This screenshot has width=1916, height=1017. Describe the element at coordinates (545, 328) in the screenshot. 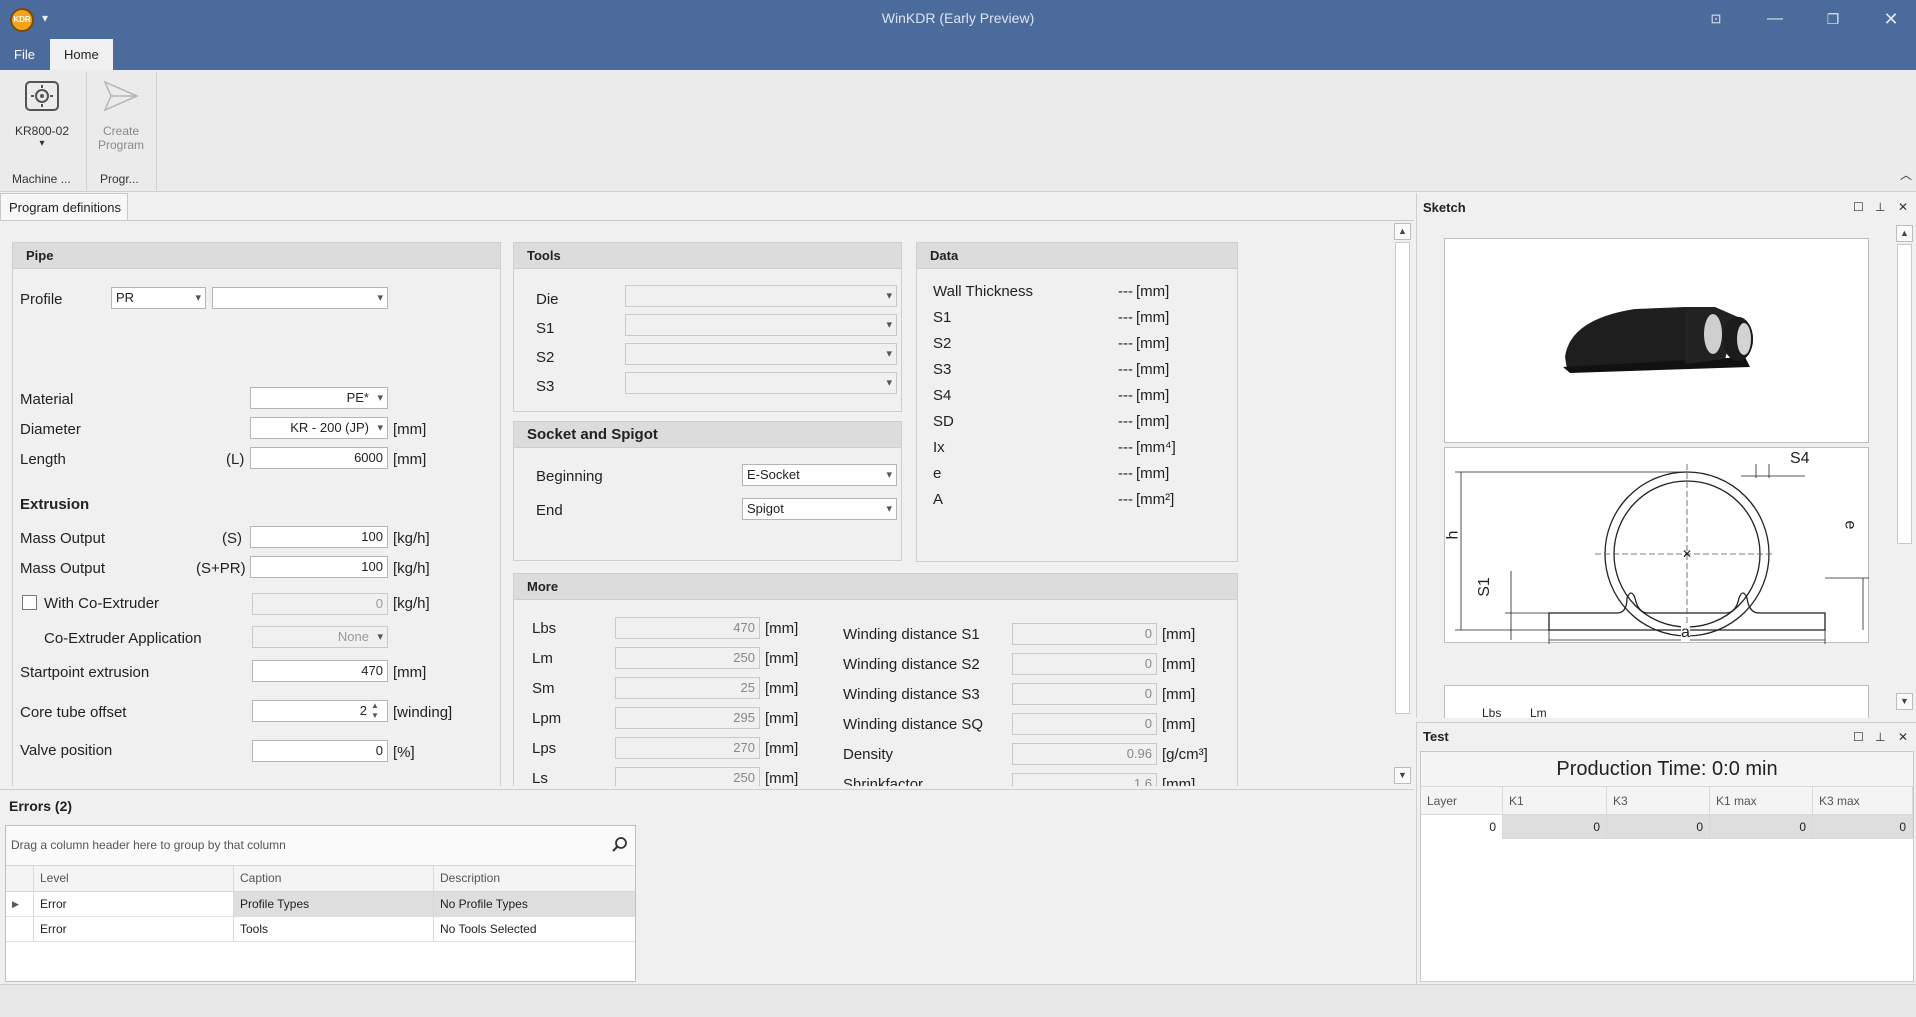

I see `tool-s1-label: S1` at that location.